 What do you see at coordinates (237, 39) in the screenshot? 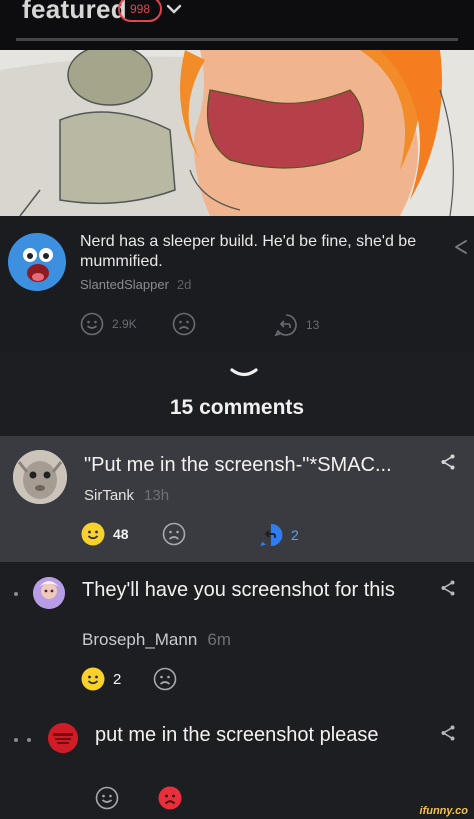
I see `divider` at bounding box center [237, 39].